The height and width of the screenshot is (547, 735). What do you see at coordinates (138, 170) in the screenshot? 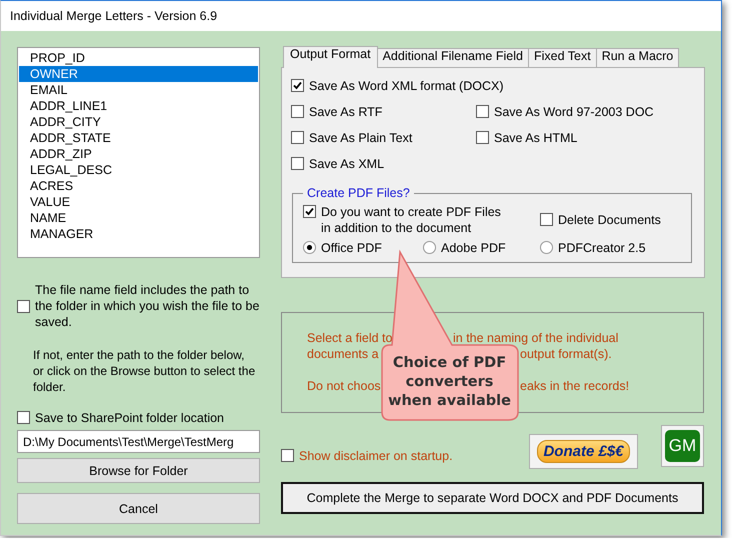
I see `list-item: LEGAL_DESC` at bounding box center [138, 170].